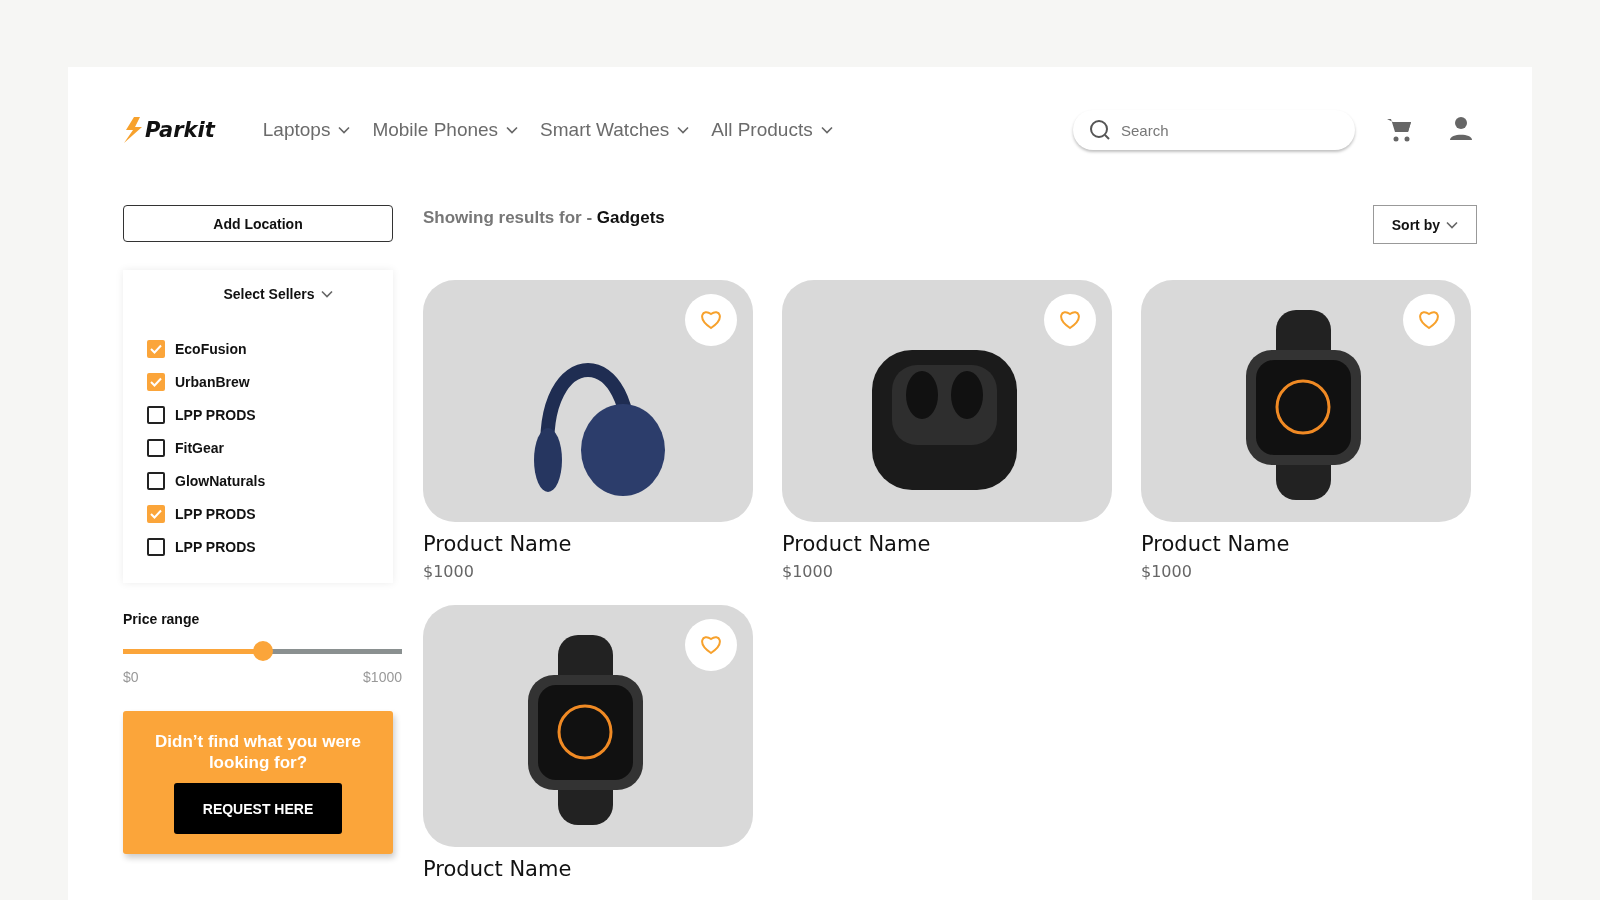  What do you see at coordinates (162, 619) in the screenshot?
I see `price-range-label: Price range` at bounding box center [162, 619].